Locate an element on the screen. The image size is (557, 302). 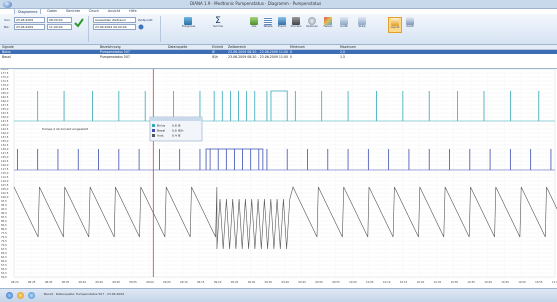
y-tick-label: 135,0 is located at coordinates (5, 141).